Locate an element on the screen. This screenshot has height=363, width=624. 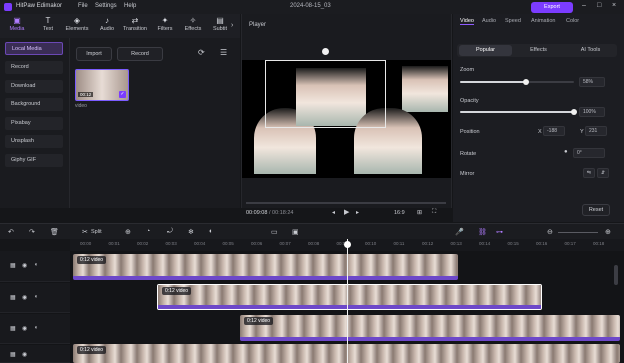
sidebar-item-unsplash: Unsplash is located at coordinates (34, 141).